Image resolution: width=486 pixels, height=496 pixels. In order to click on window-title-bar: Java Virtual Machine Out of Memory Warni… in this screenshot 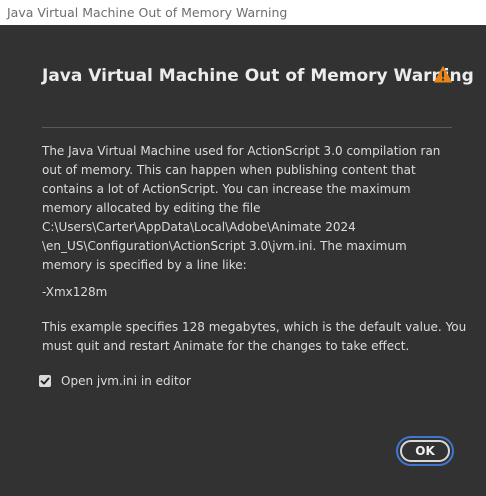, I will do `click(243, 12)`.